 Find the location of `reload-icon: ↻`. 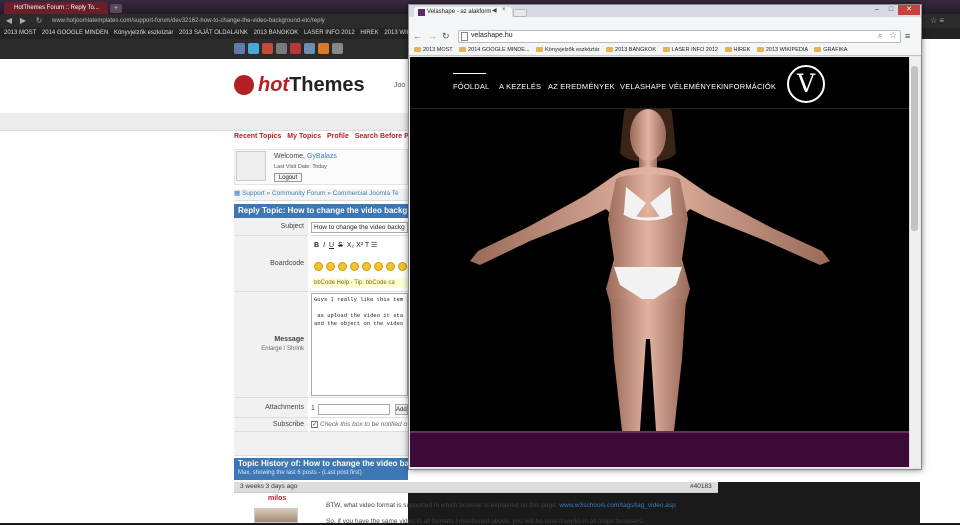

reload-icon: ↻ is located at coordinates (446, 36).